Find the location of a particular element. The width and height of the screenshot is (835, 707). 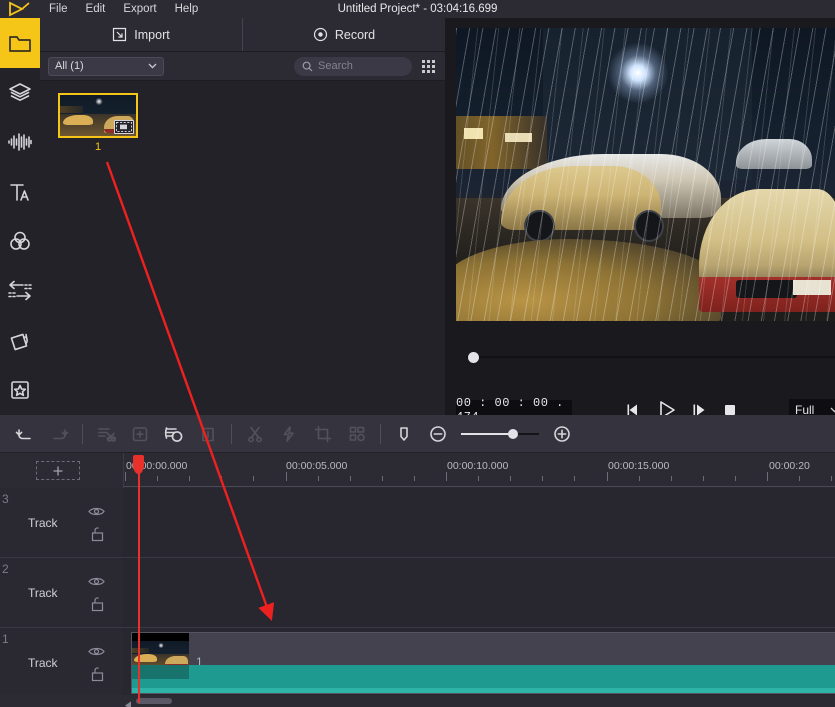

zoom-in-icon is located at coordinates (562, 433).